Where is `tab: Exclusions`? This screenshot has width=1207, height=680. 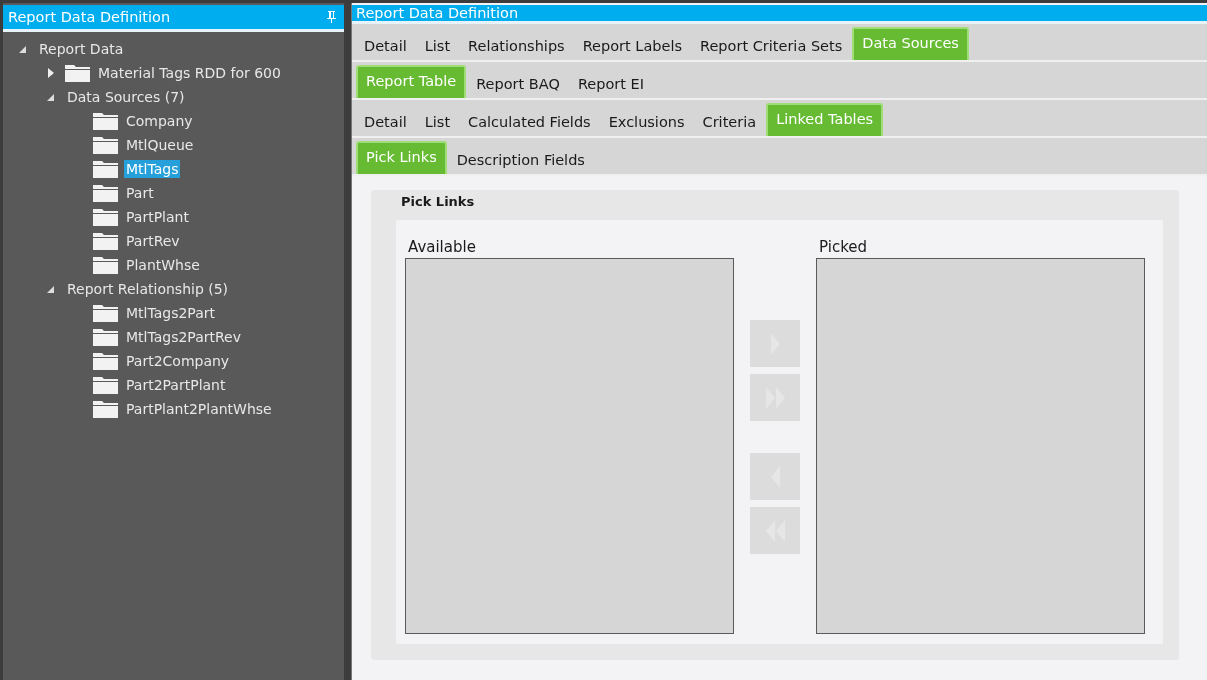
tab: Exclusions is located at coordinates (646, 121).